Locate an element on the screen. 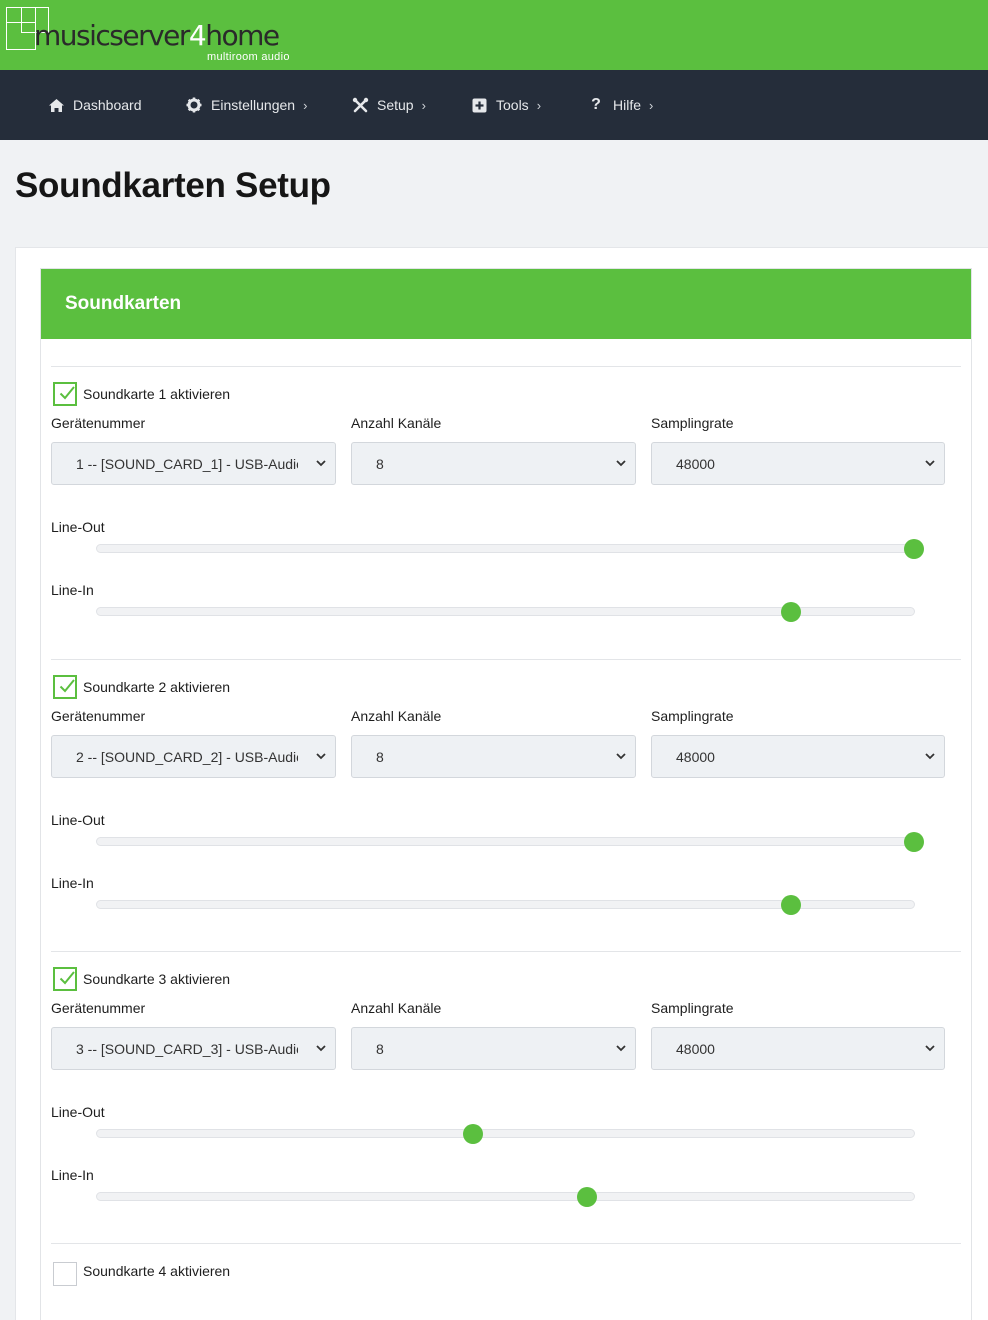 The image size is (988, 1320). select-value: 1 -- [SOUND_CARD_1] - USB-Audio - is located at coordinates (187, 464).